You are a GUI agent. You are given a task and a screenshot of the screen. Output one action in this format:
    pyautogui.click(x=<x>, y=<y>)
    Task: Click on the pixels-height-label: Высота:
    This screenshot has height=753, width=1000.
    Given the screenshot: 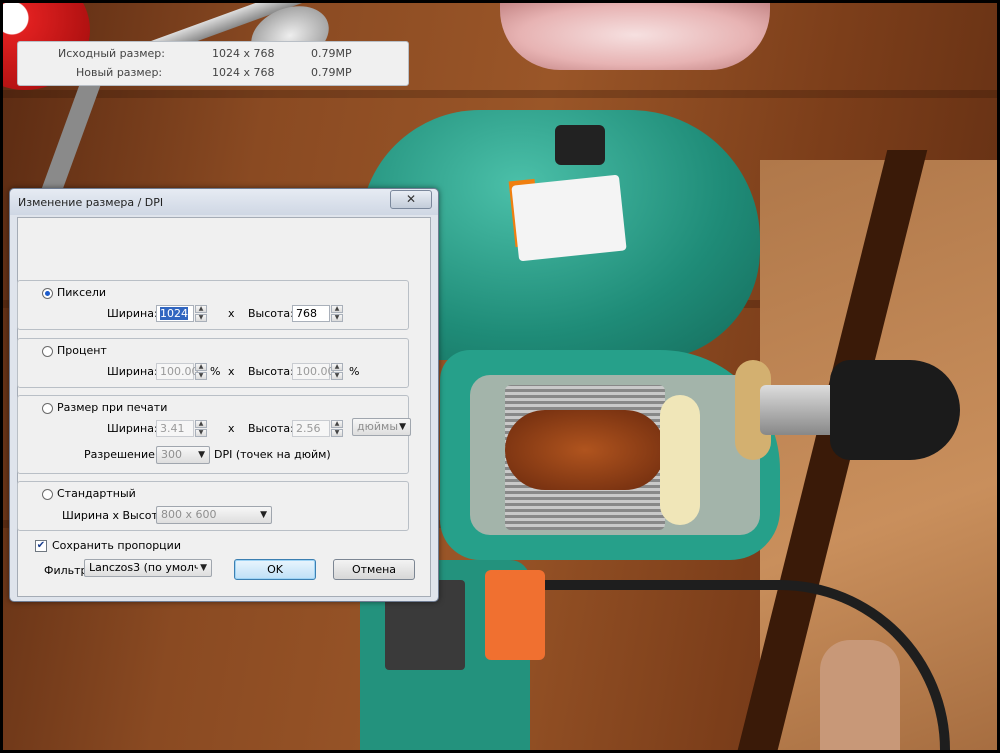 What is the action you would take?
    pyautogui.click(x=271, y=313)
    